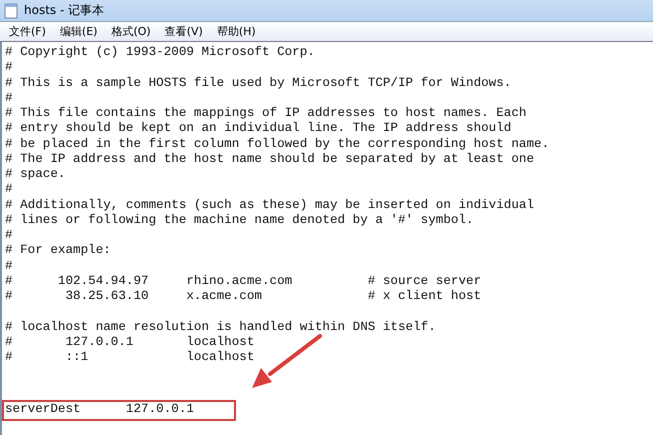 Image resolution: width=653 pixels, height=435 pixels. What do you see at coordinates (131, 31) in the screenshot?
I see `menu-item: 格式(O)` at bounding box center [131, 31].